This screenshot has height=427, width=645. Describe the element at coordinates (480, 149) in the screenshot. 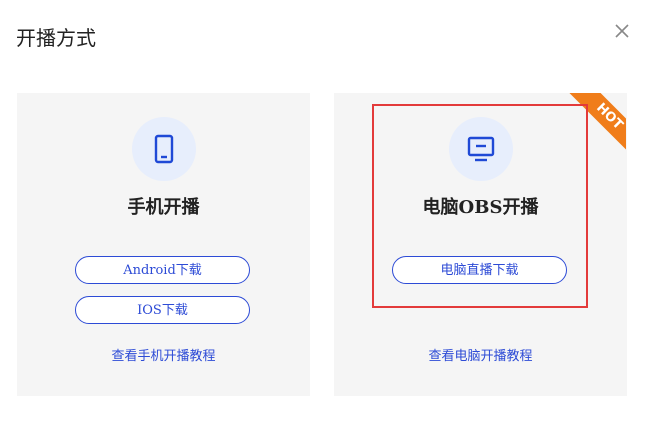

I see `monitor-icon` at that location.